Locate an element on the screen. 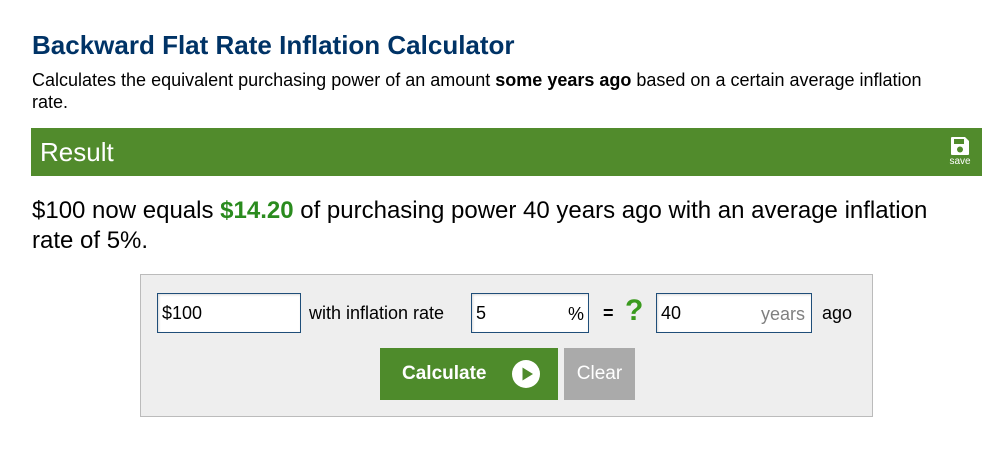  save-button: save is located at coordinates (960, 153).